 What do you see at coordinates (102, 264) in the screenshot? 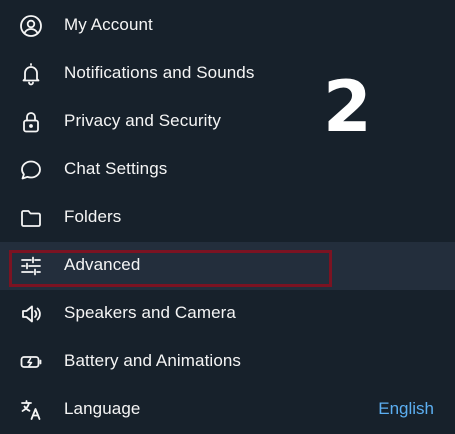
I see `menu-item-label: Advanced` at bounding box center [102, 264].